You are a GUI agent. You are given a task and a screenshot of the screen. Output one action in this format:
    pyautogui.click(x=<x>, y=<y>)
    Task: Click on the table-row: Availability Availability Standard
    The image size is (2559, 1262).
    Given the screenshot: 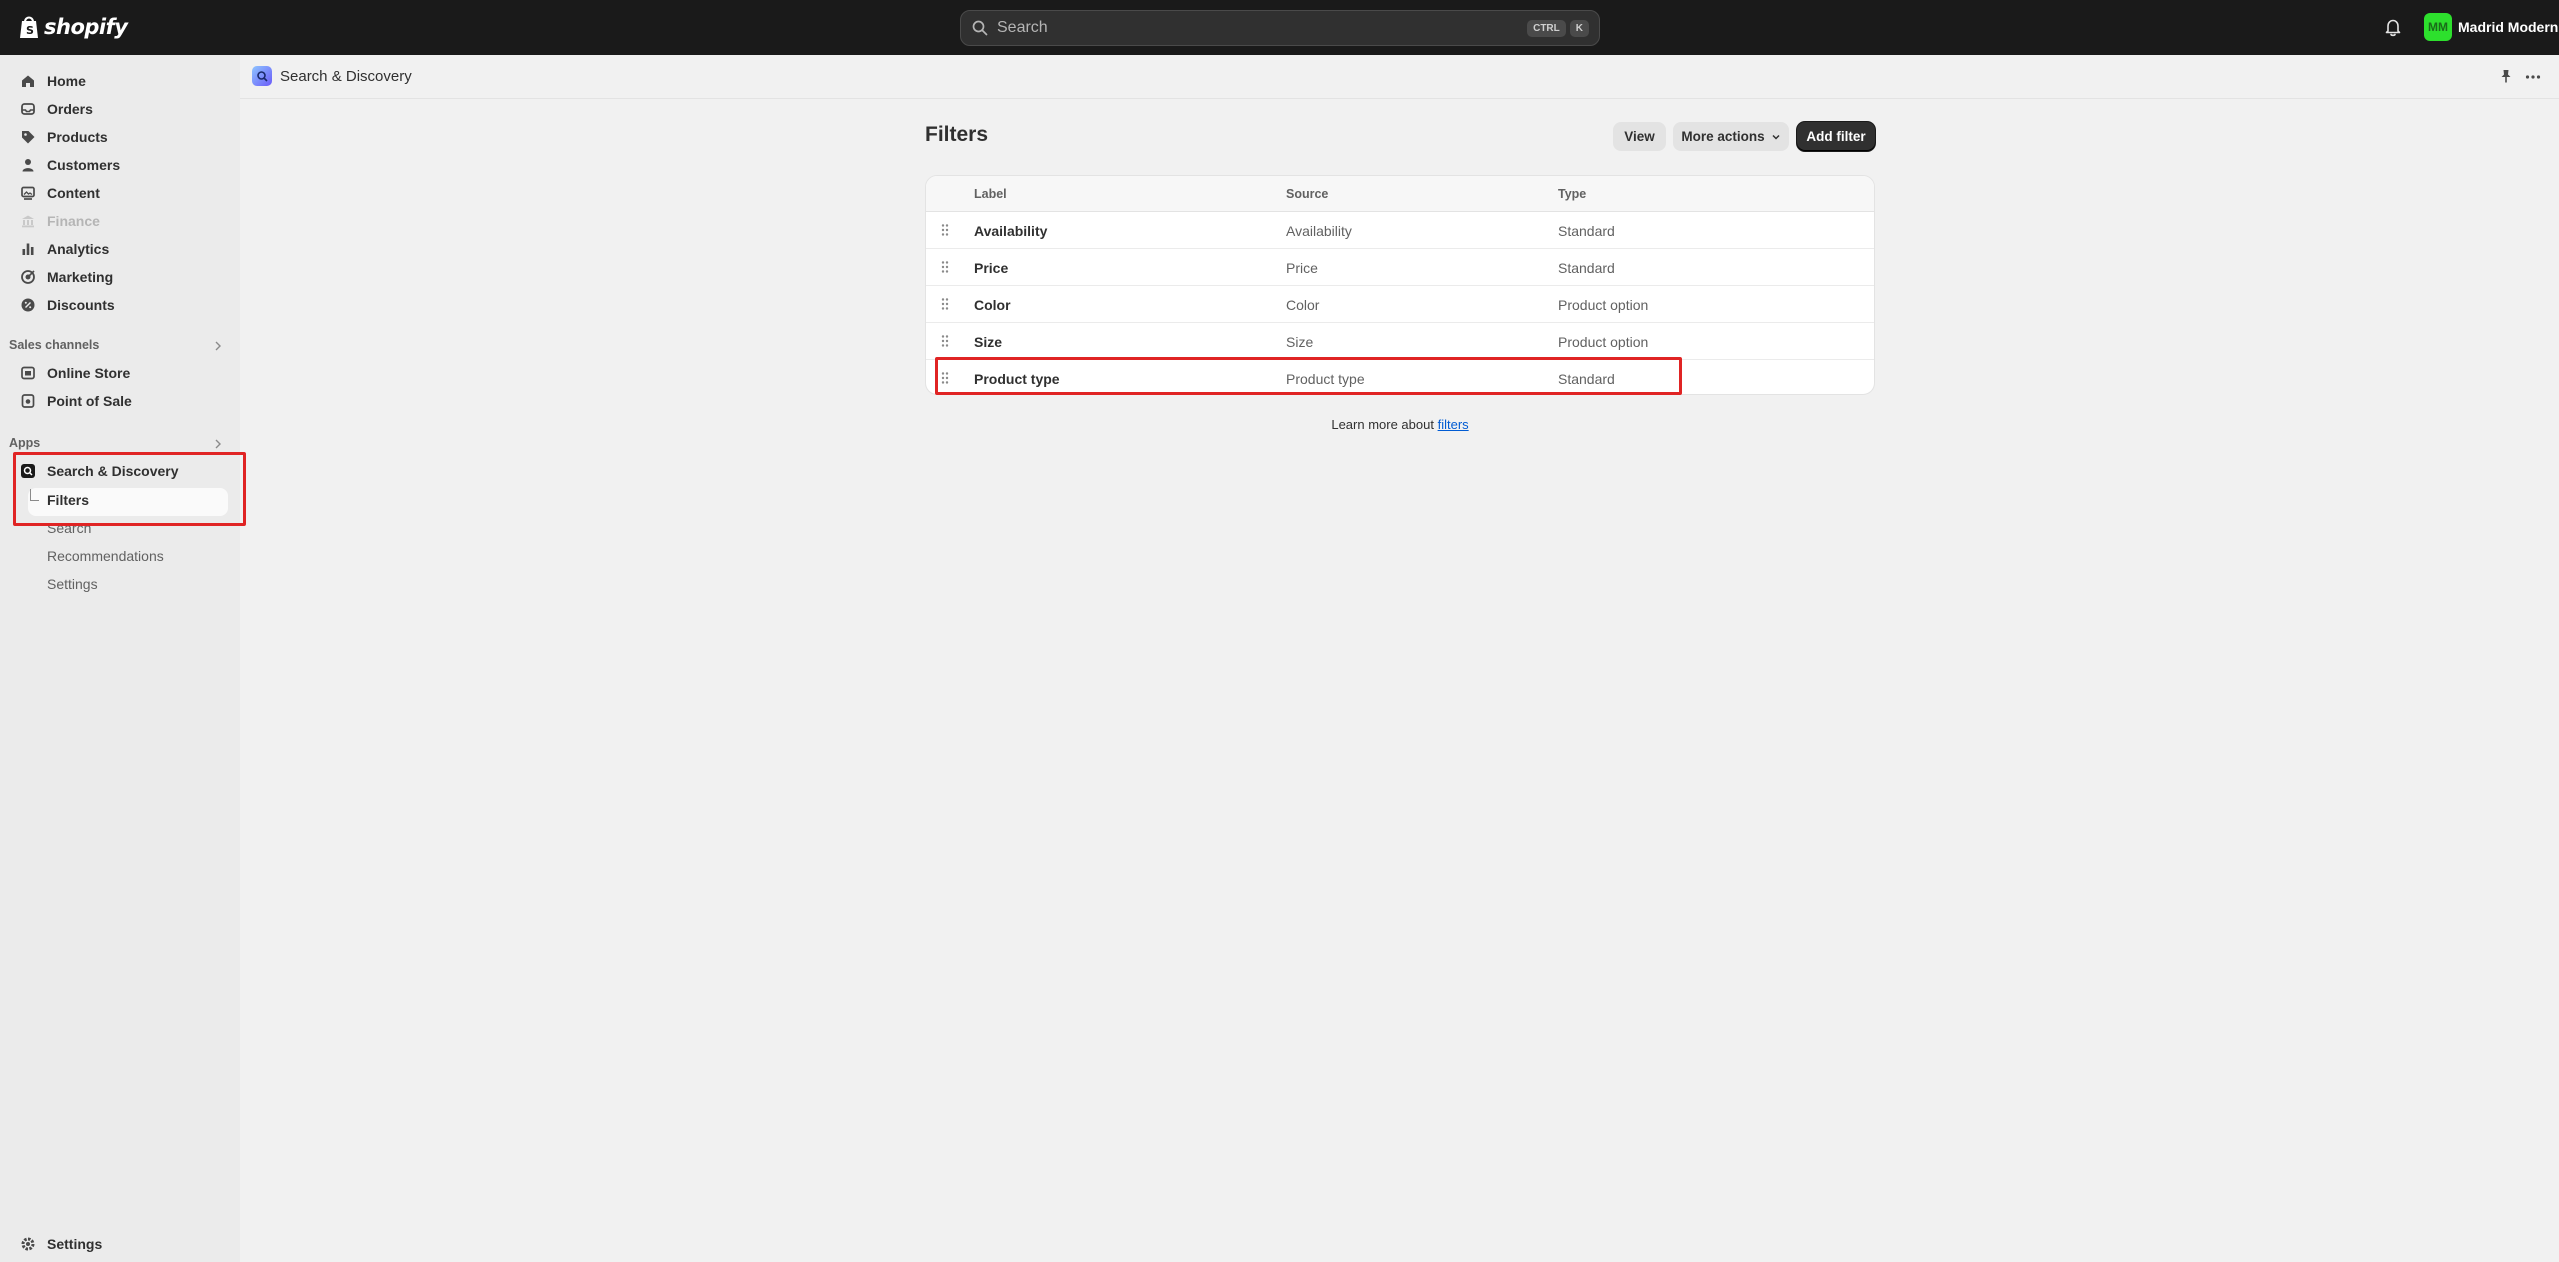 What is the action you would take?
    pyautogui.click(x=1400, y=230)
    